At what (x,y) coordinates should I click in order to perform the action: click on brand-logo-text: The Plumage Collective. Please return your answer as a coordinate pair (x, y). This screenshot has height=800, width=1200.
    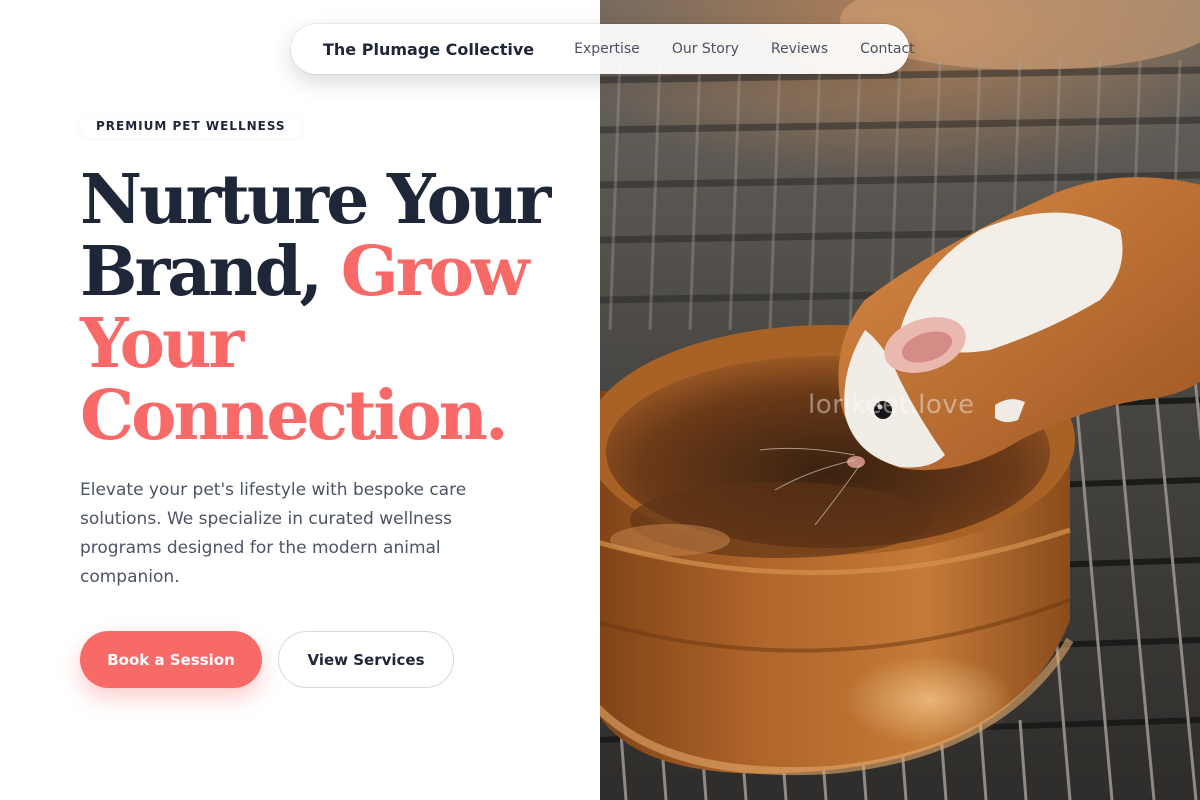
    Looking at the image, I should click on (428, 49).